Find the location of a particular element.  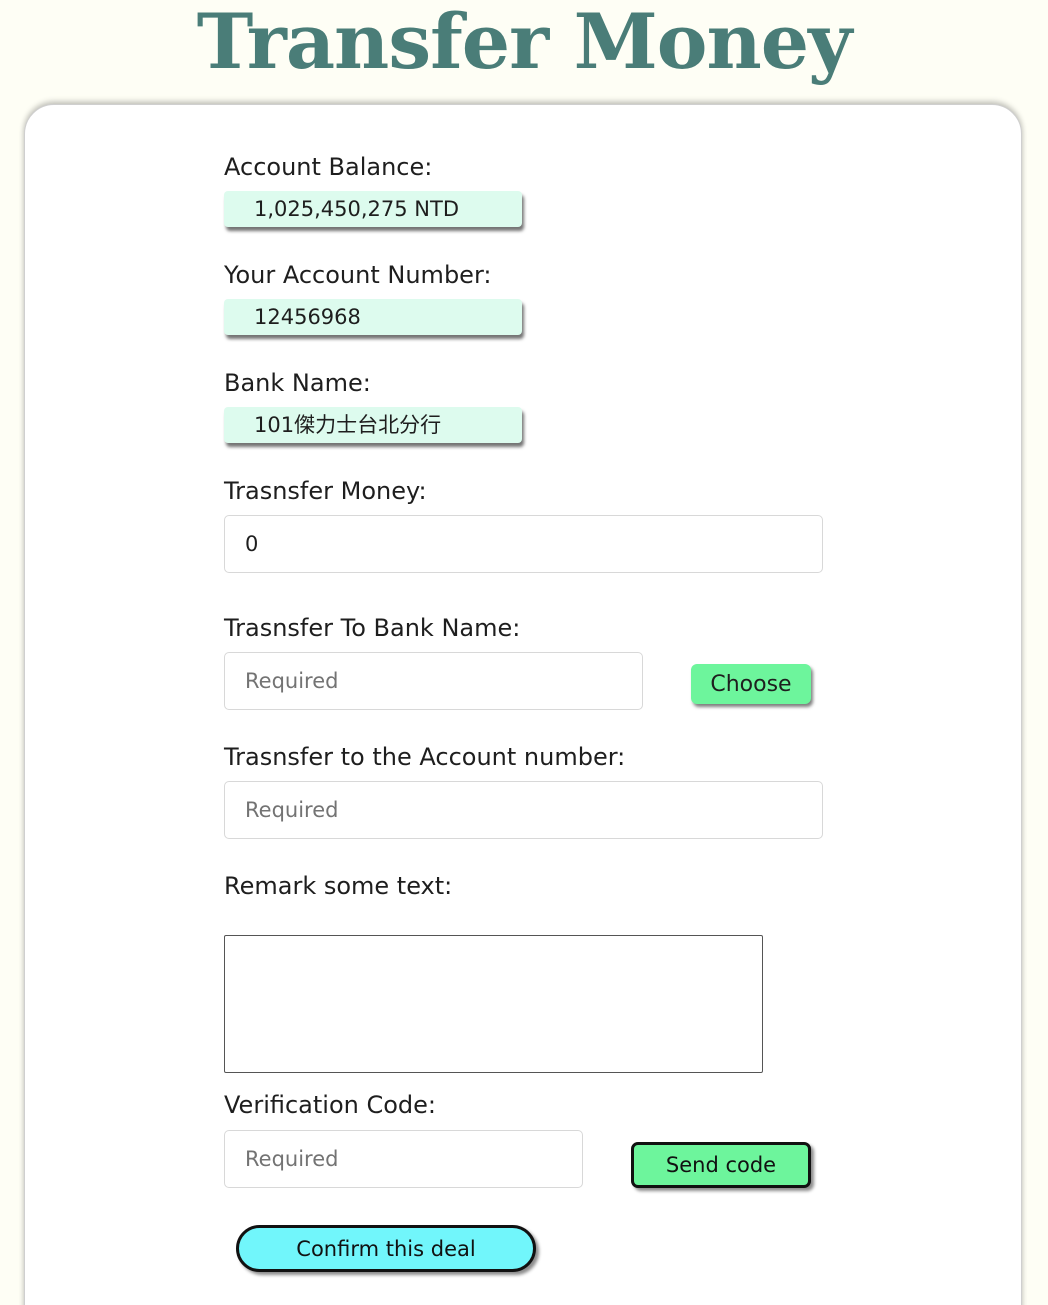

remark-label: Remark some text: is located at coordinates (338, 886).